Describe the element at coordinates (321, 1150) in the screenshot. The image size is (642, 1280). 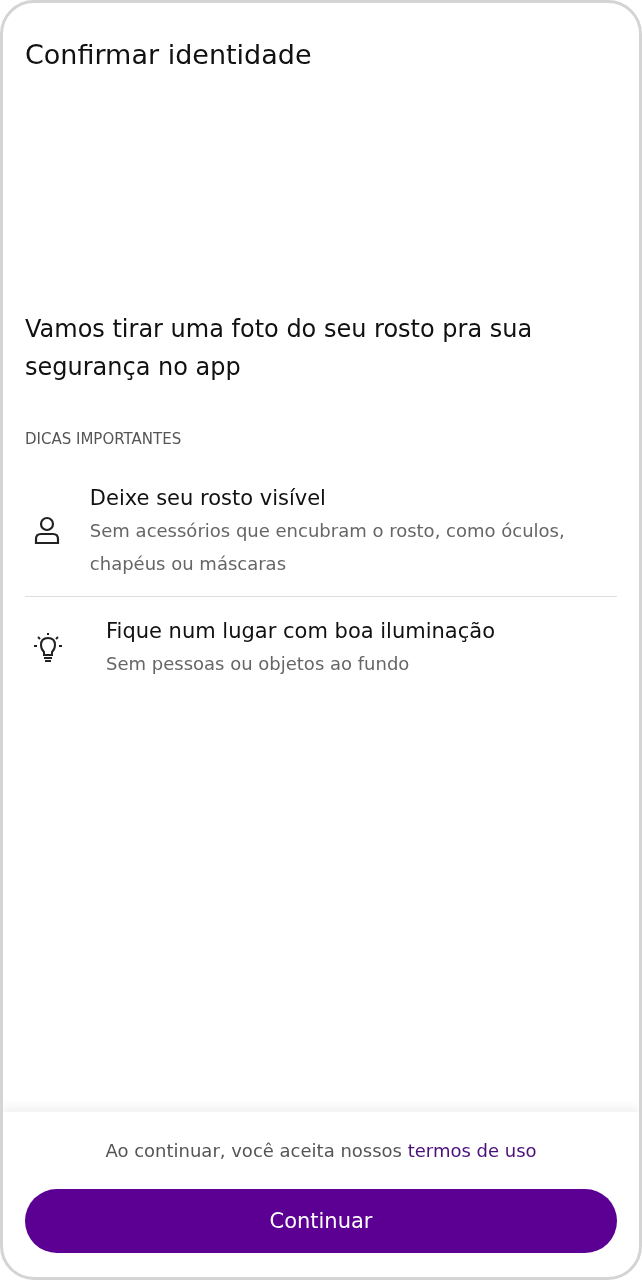
I see `consent-text: Ao continuar, você aceita nossos termos de uso` at that location.